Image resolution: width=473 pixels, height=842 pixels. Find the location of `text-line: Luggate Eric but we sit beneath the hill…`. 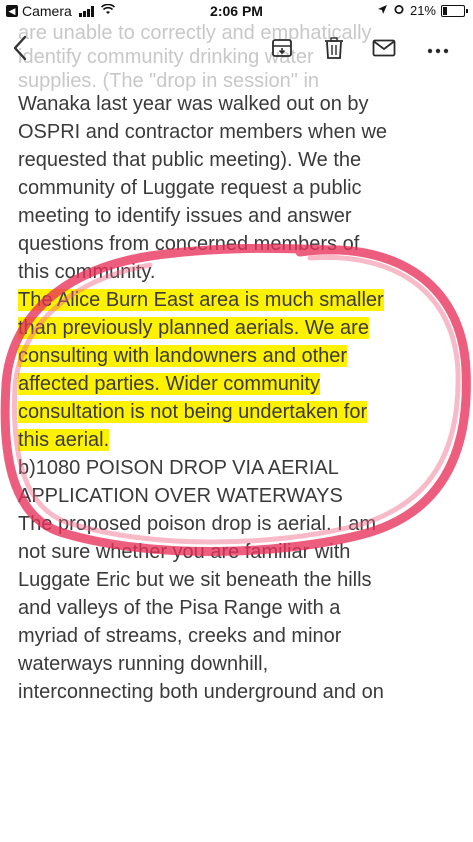

text-line: Luggate Eric but we sit beneath the hill… is located at coordinates (195, 580).